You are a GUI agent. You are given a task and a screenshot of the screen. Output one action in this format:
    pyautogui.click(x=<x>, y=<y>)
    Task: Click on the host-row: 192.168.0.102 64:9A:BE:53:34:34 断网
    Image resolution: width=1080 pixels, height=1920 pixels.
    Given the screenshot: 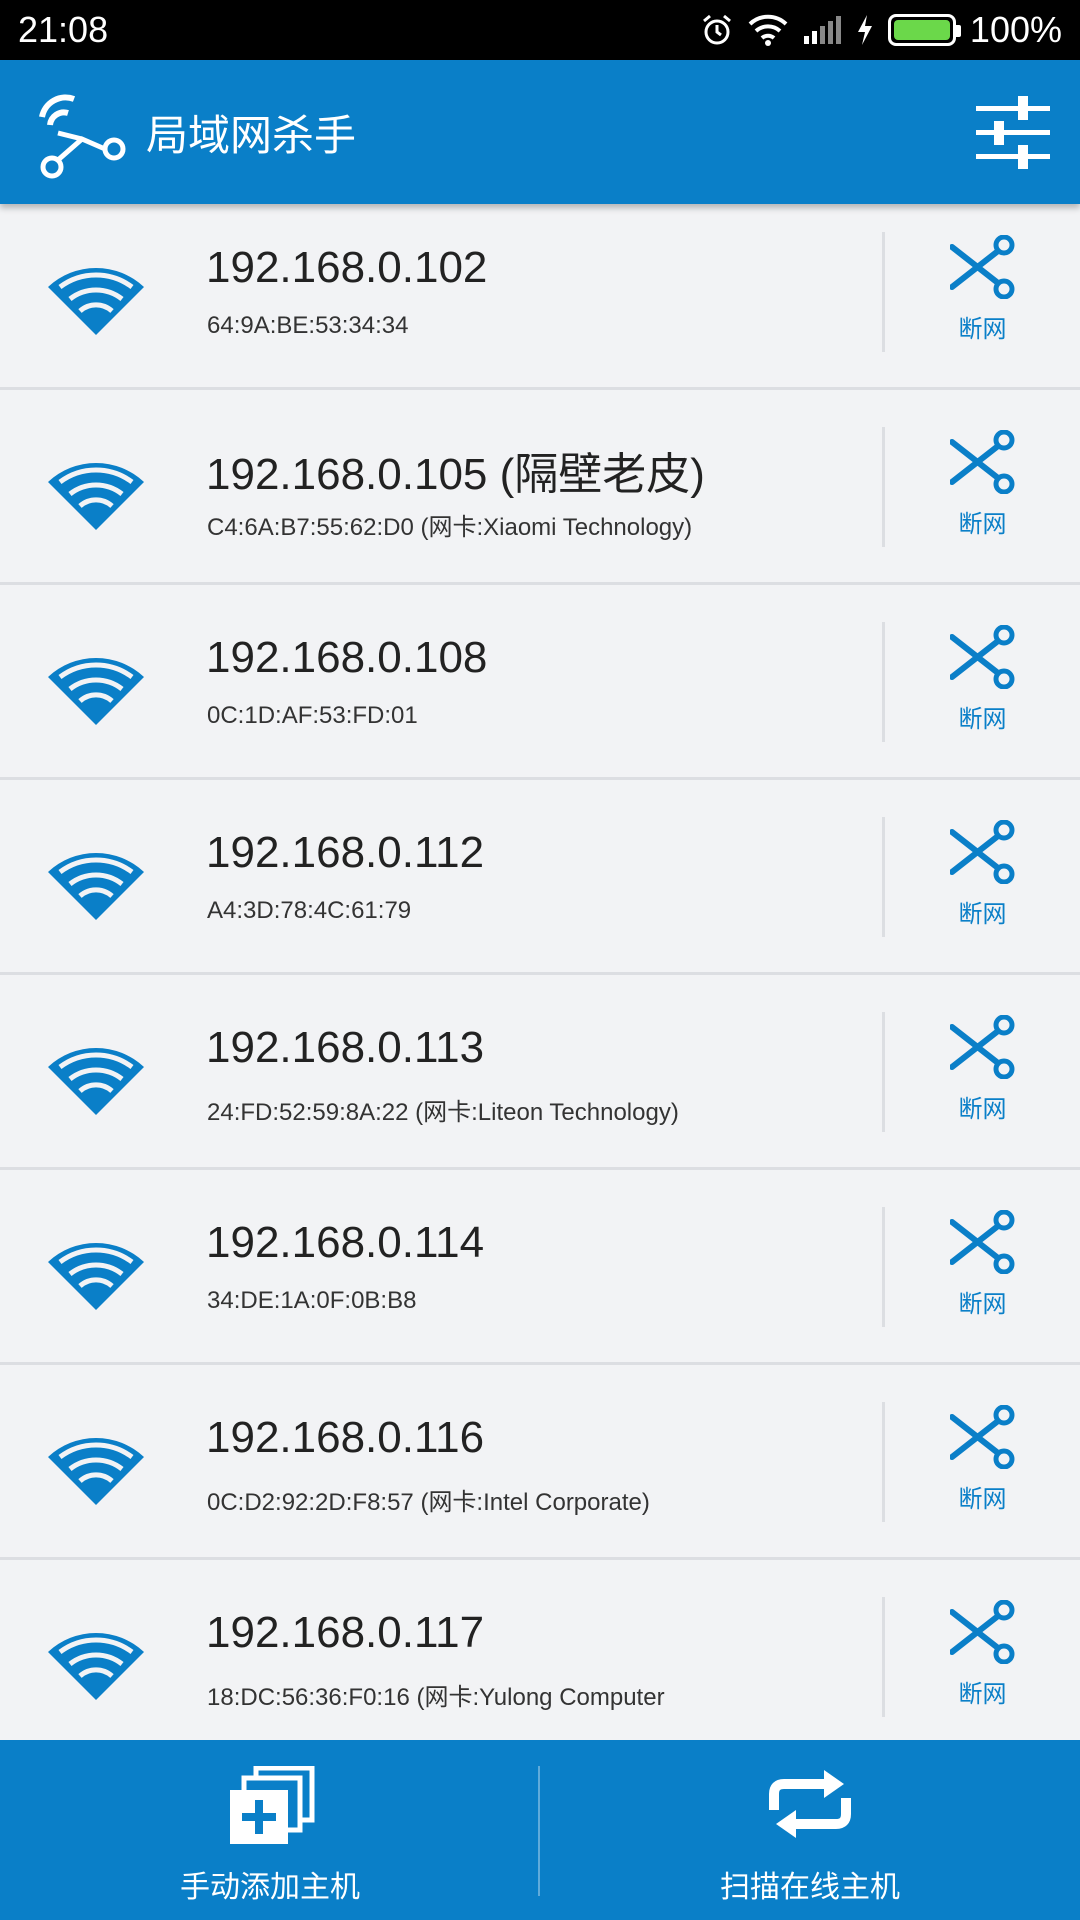 What is the action you would take?
    pyautogui.click(x=540, y=297)
    